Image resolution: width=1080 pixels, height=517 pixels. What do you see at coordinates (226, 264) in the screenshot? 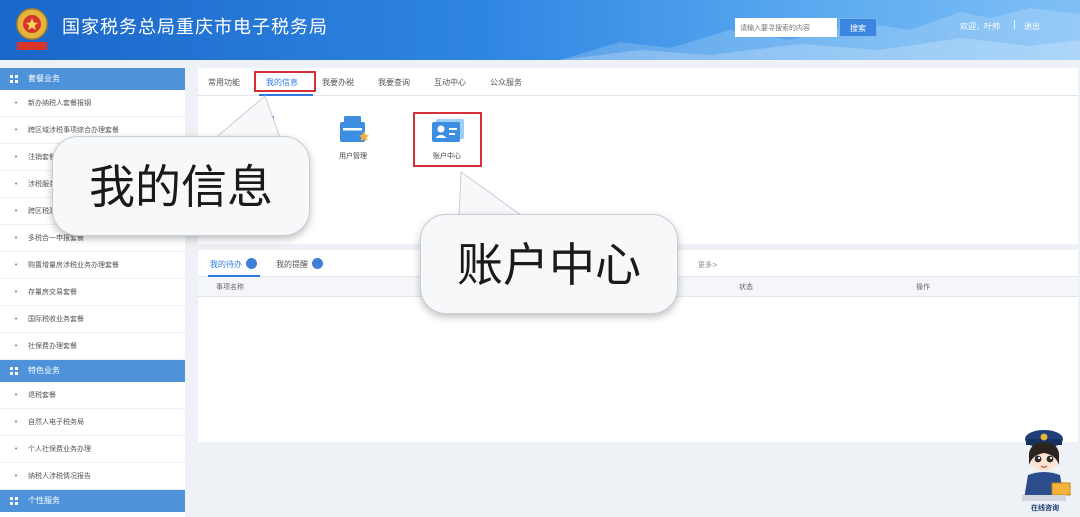
I see `tab-my-todo: 我的待办` at bounding box center [226, 264].